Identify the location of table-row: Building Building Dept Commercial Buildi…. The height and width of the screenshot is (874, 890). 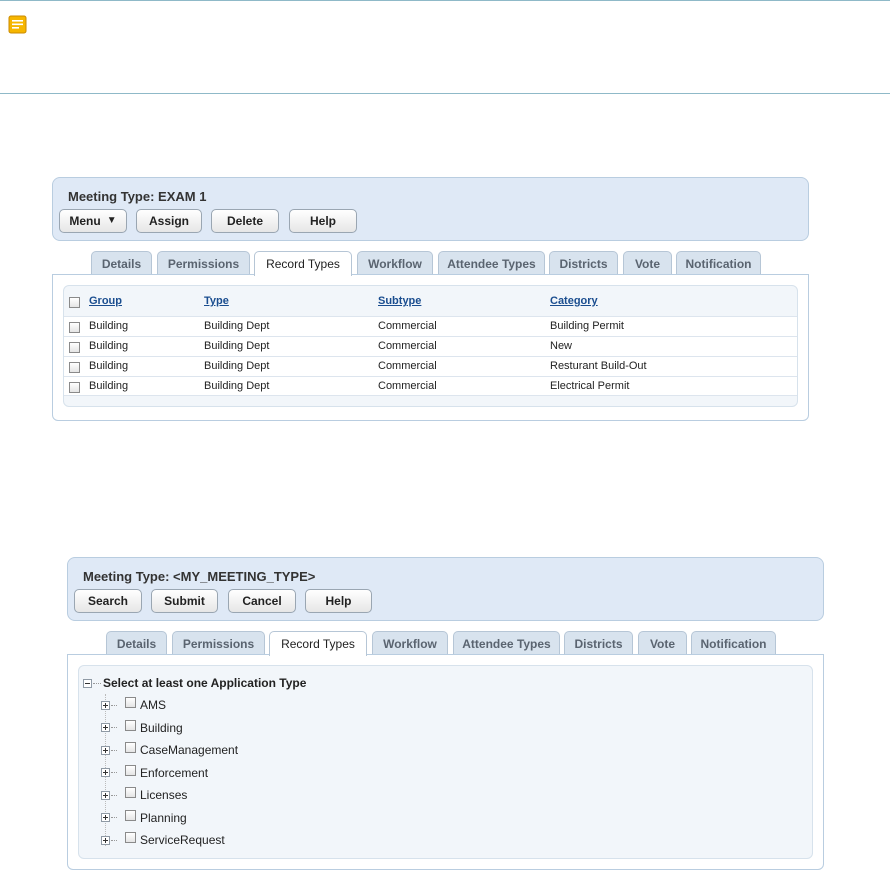
(430, 326).